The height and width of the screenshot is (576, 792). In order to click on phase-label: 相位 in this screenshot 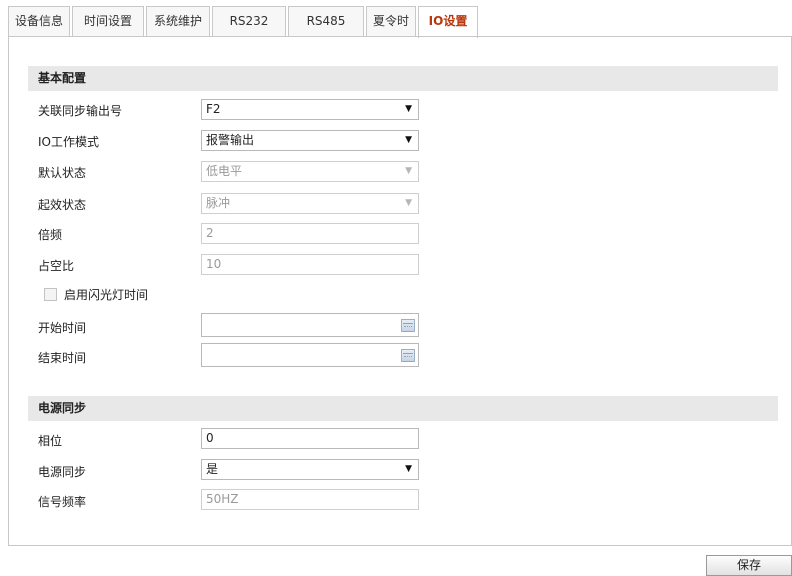, I will do `click(50, 441)`.